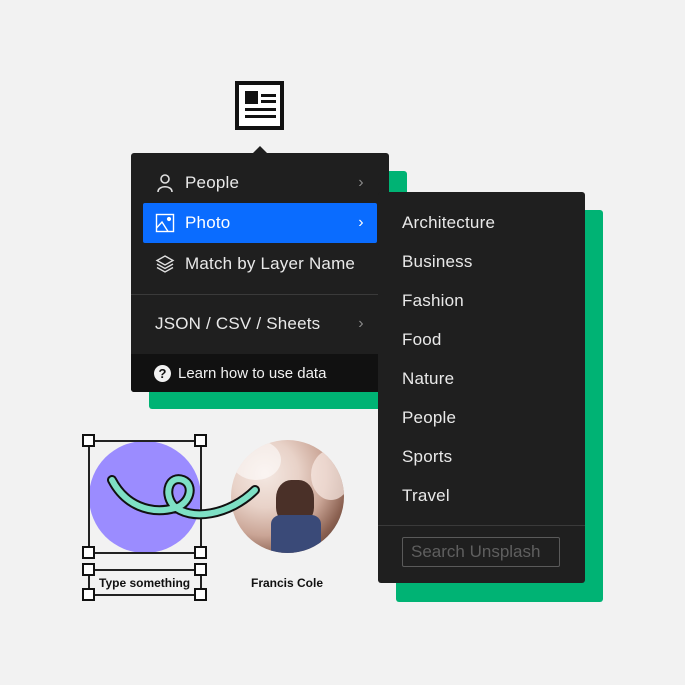  What do you see at coordinates (426, 496) in the screenshot?
I see `submenu-item-travel: Travel` at bounding box center [426, 496].